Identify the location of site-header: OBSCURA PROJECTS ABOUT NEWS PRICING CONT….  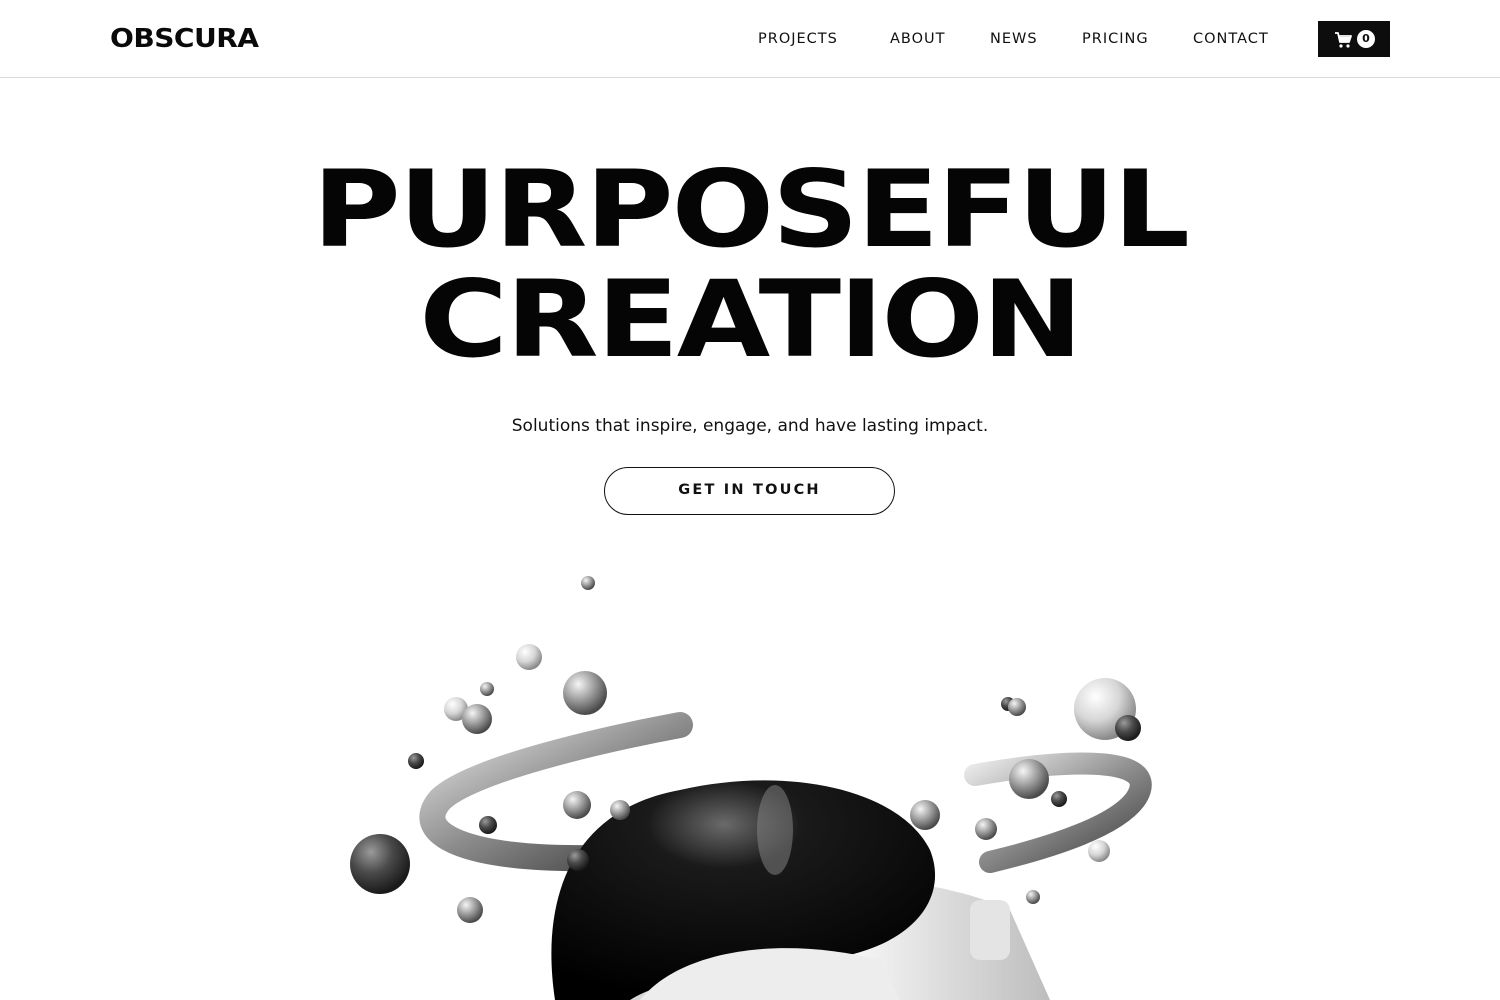
(750, 39).